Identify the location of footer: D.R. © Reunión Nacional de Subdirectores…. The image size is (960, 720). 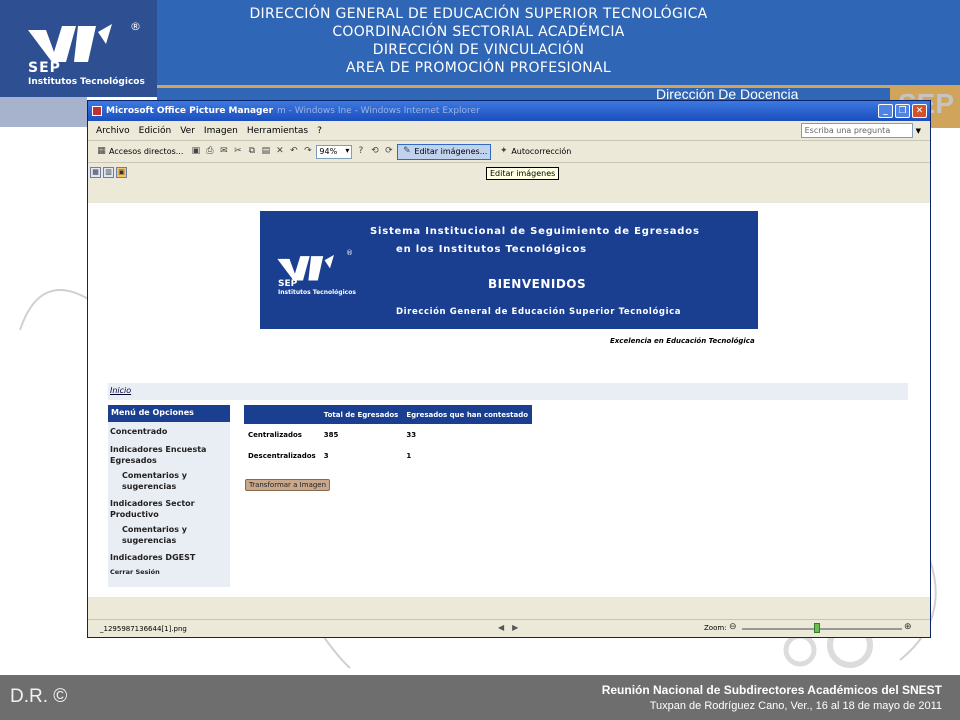
(480, 697).